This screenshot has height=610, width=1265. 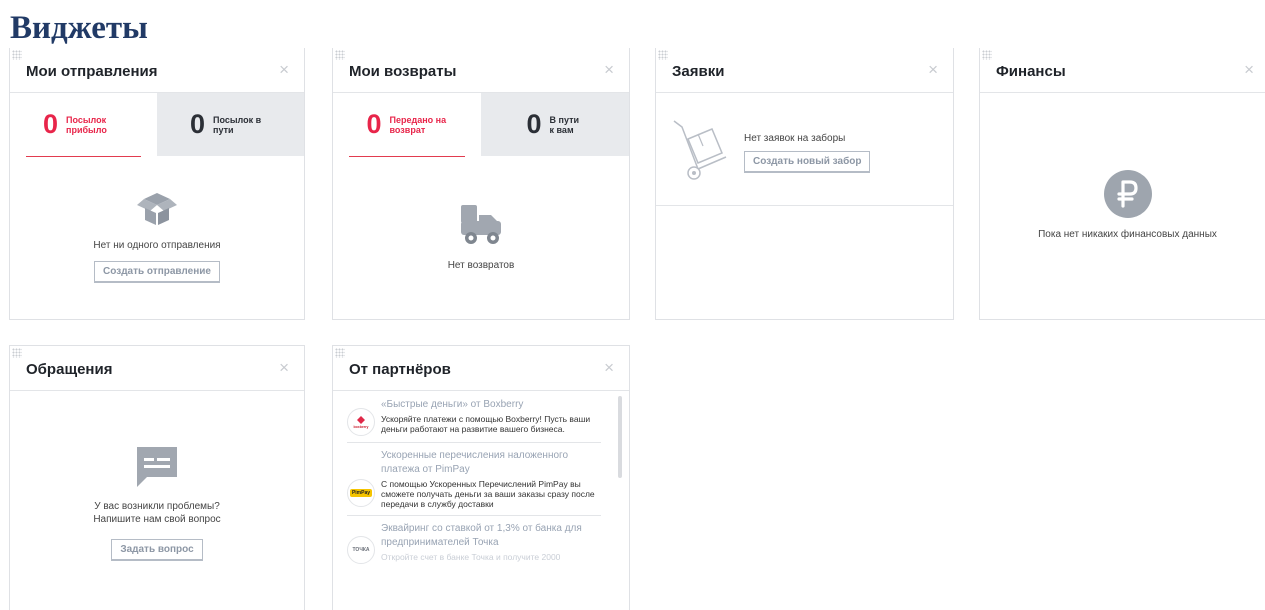 What do you see at coordinates (157, 272) in the screenshot?
I see `create-shipment-button: Создать отправление` at bounding box center [157, 272].